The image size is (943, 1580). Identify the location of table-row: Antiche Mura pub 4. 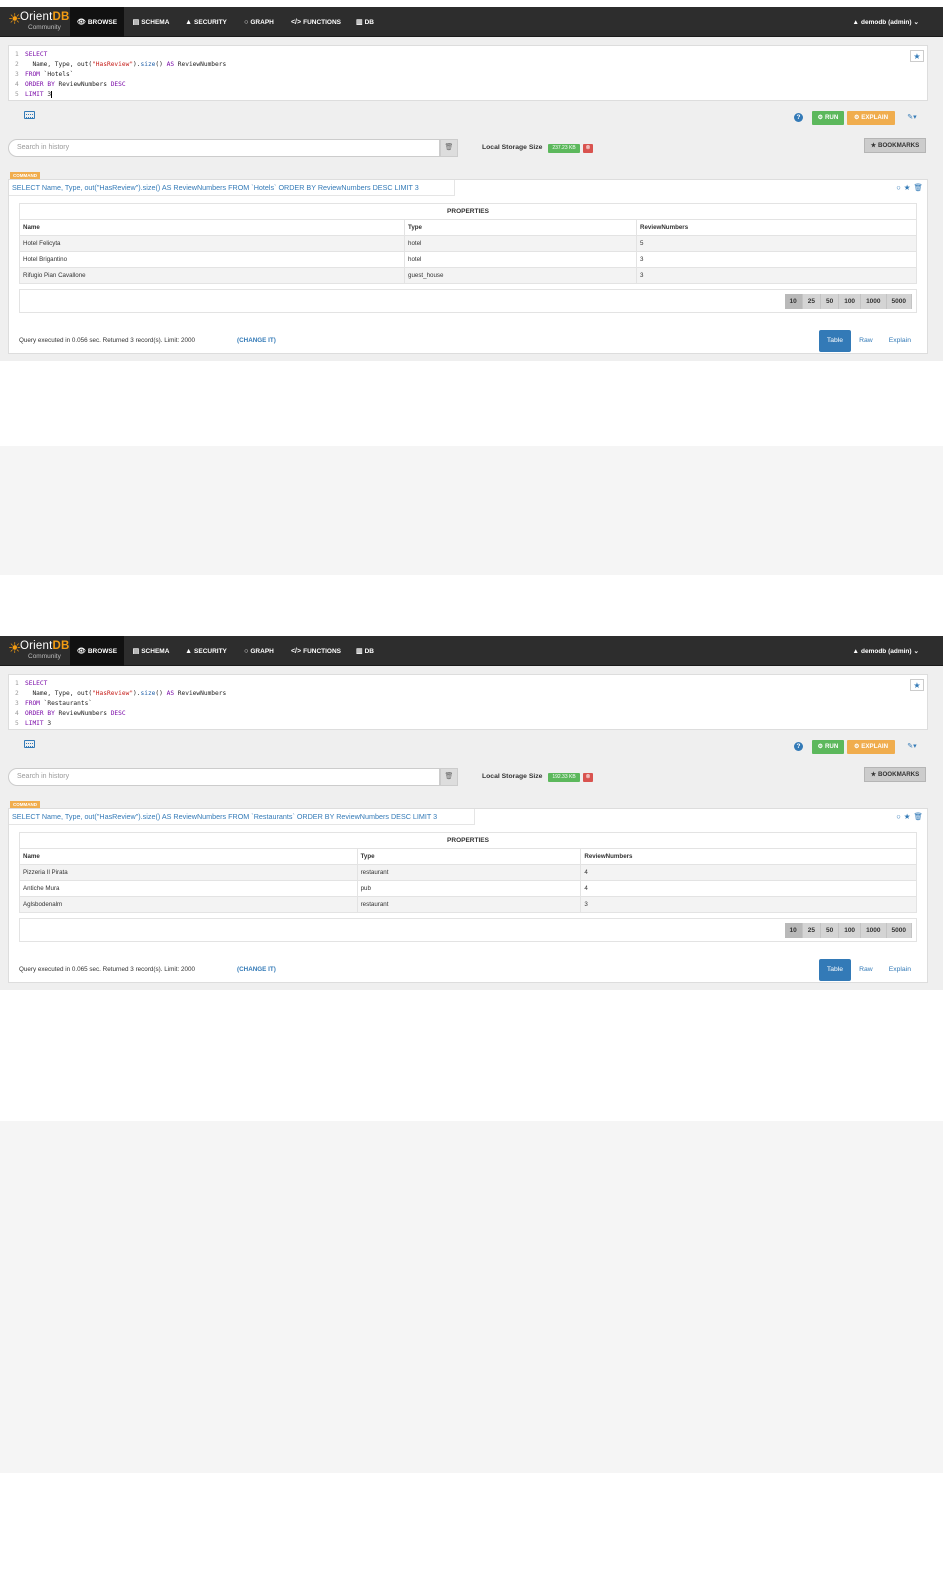
(468, 888).